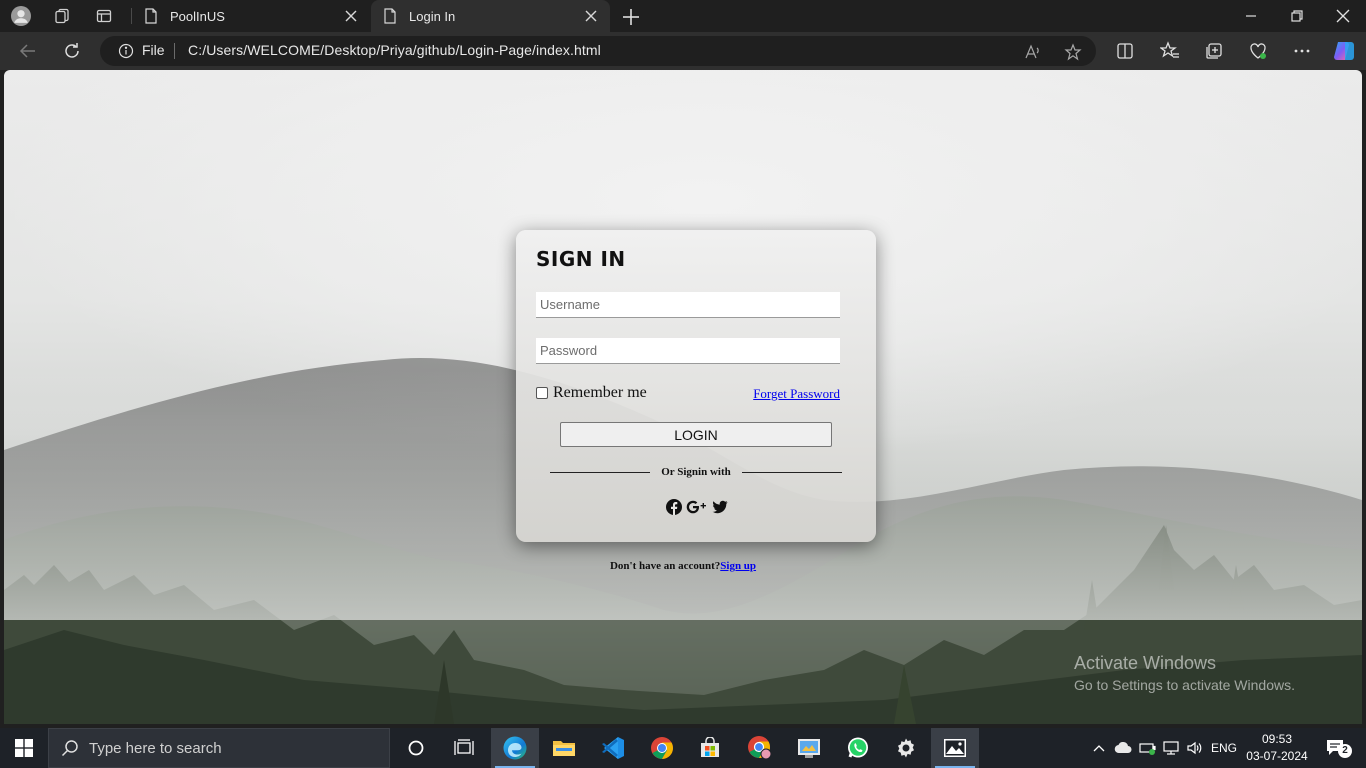 The image size is (1366, 768). I want to click on site-info-icon, so click(126, 51).